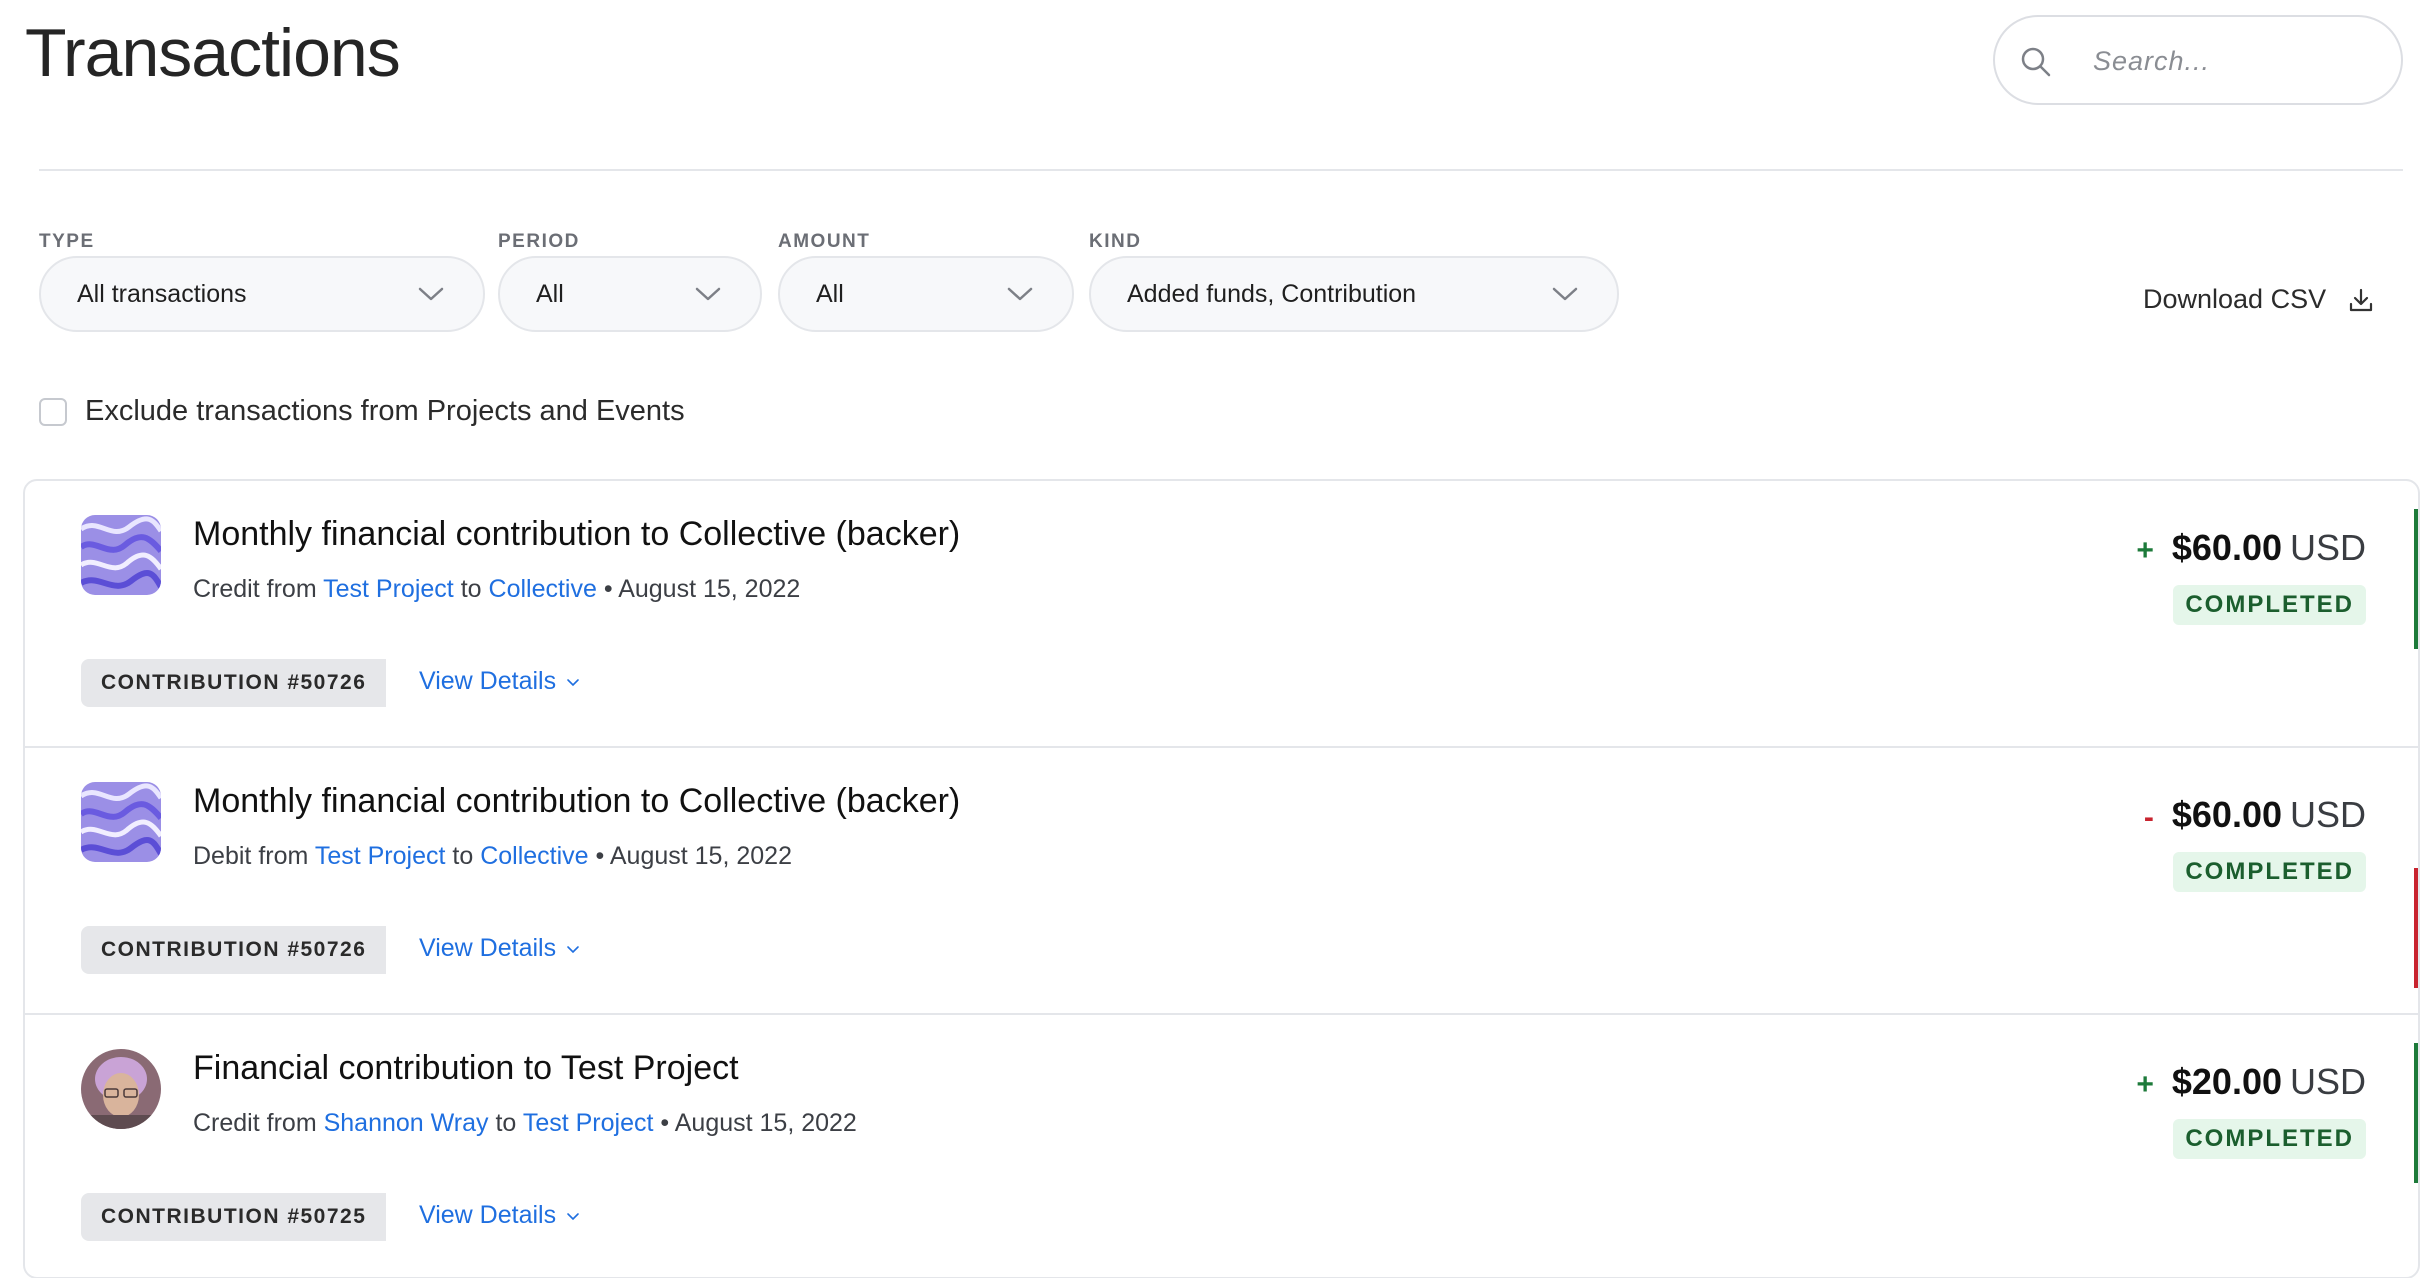 The width and height of the screenshot is (2432, 1278). I want to click on header-divider, so click(1221, 170).